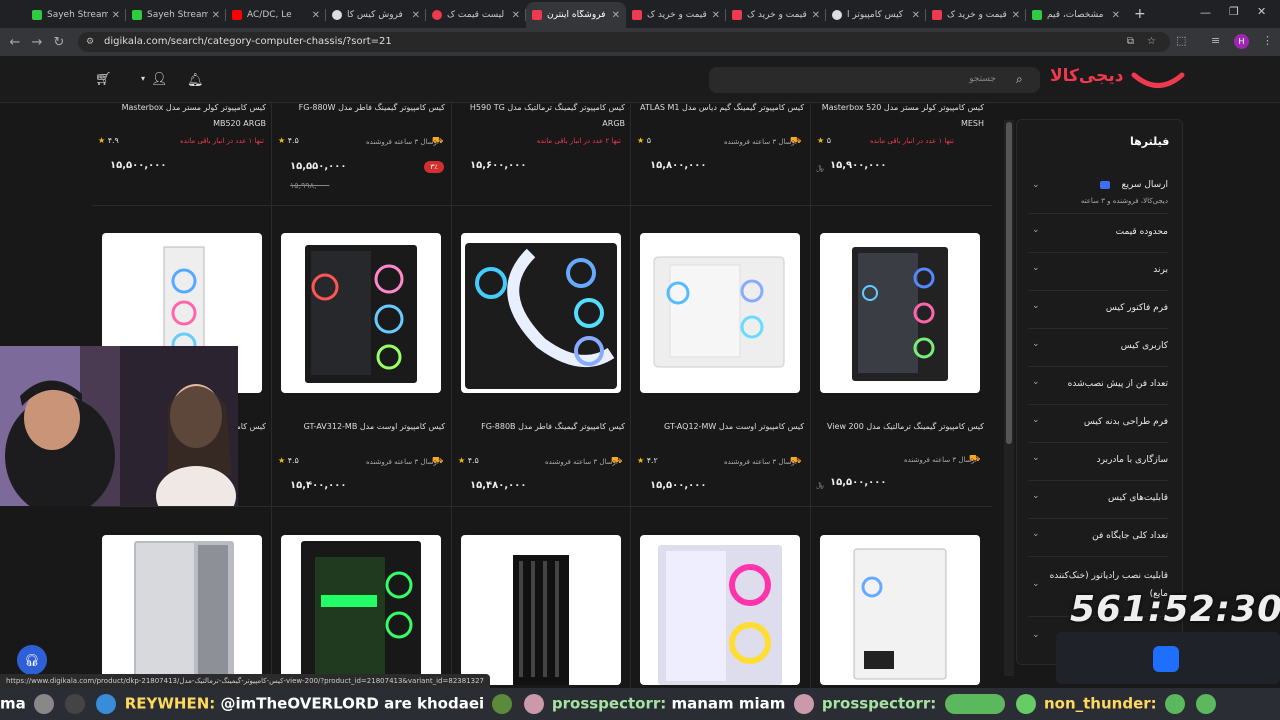 The image size is (1280, 720). Describe the element at coordinates (76, 15) in the screenshot. I see `tab-0: Sayeh Stream ✕` at that location.